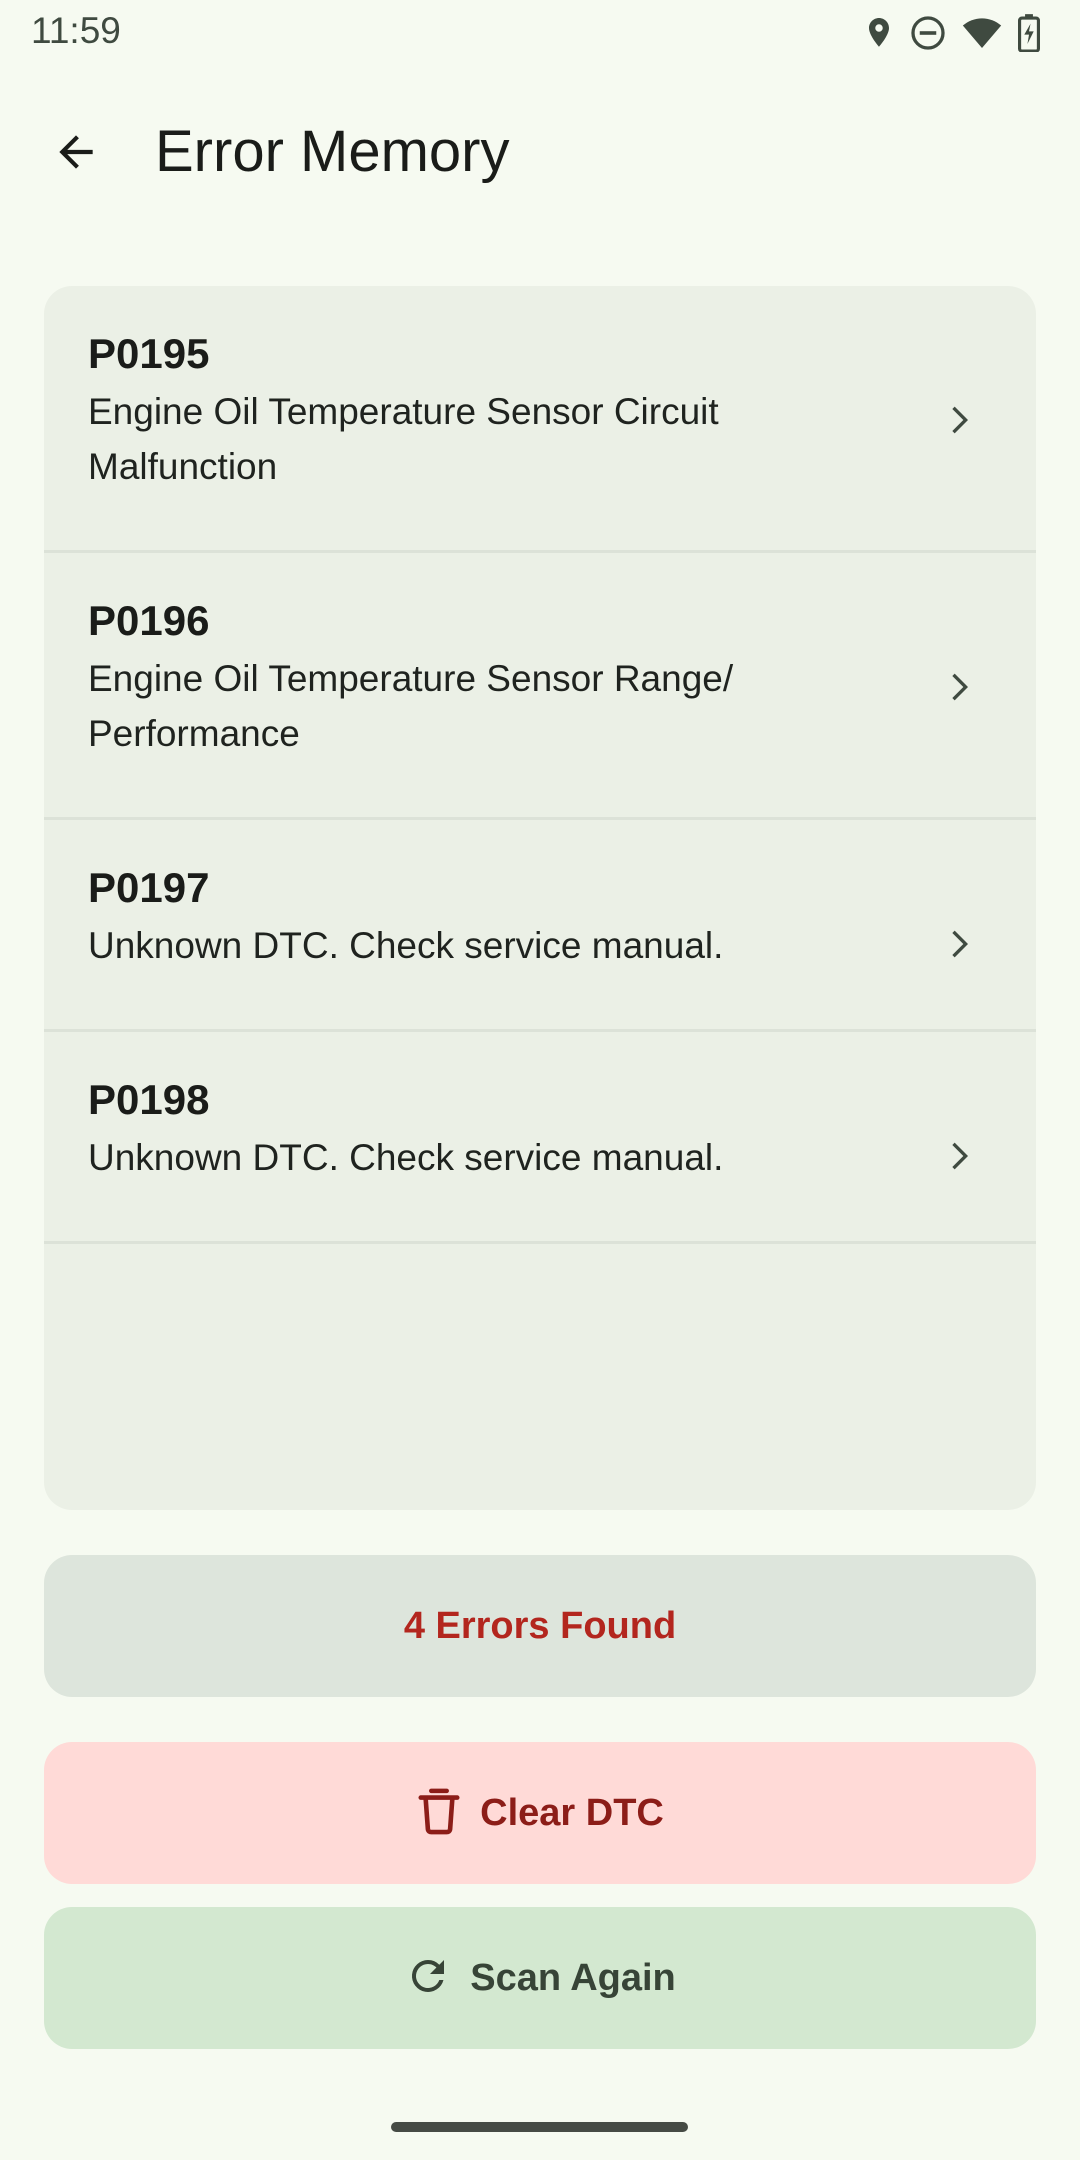  I want to click on battery-charging-icon, so click(1029, 33).